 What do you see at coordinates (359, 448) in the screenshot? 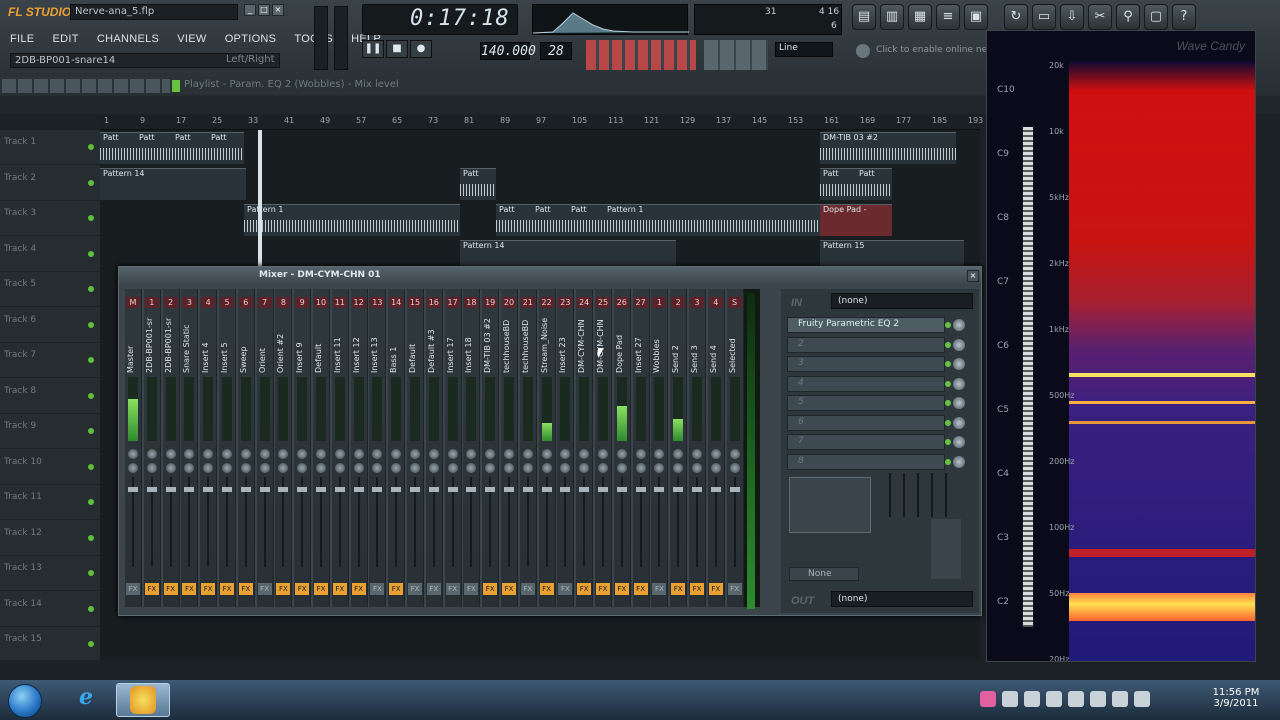
I see `mixer-strip: 12 Insert 12 FX` at bounding box center [359, 448].